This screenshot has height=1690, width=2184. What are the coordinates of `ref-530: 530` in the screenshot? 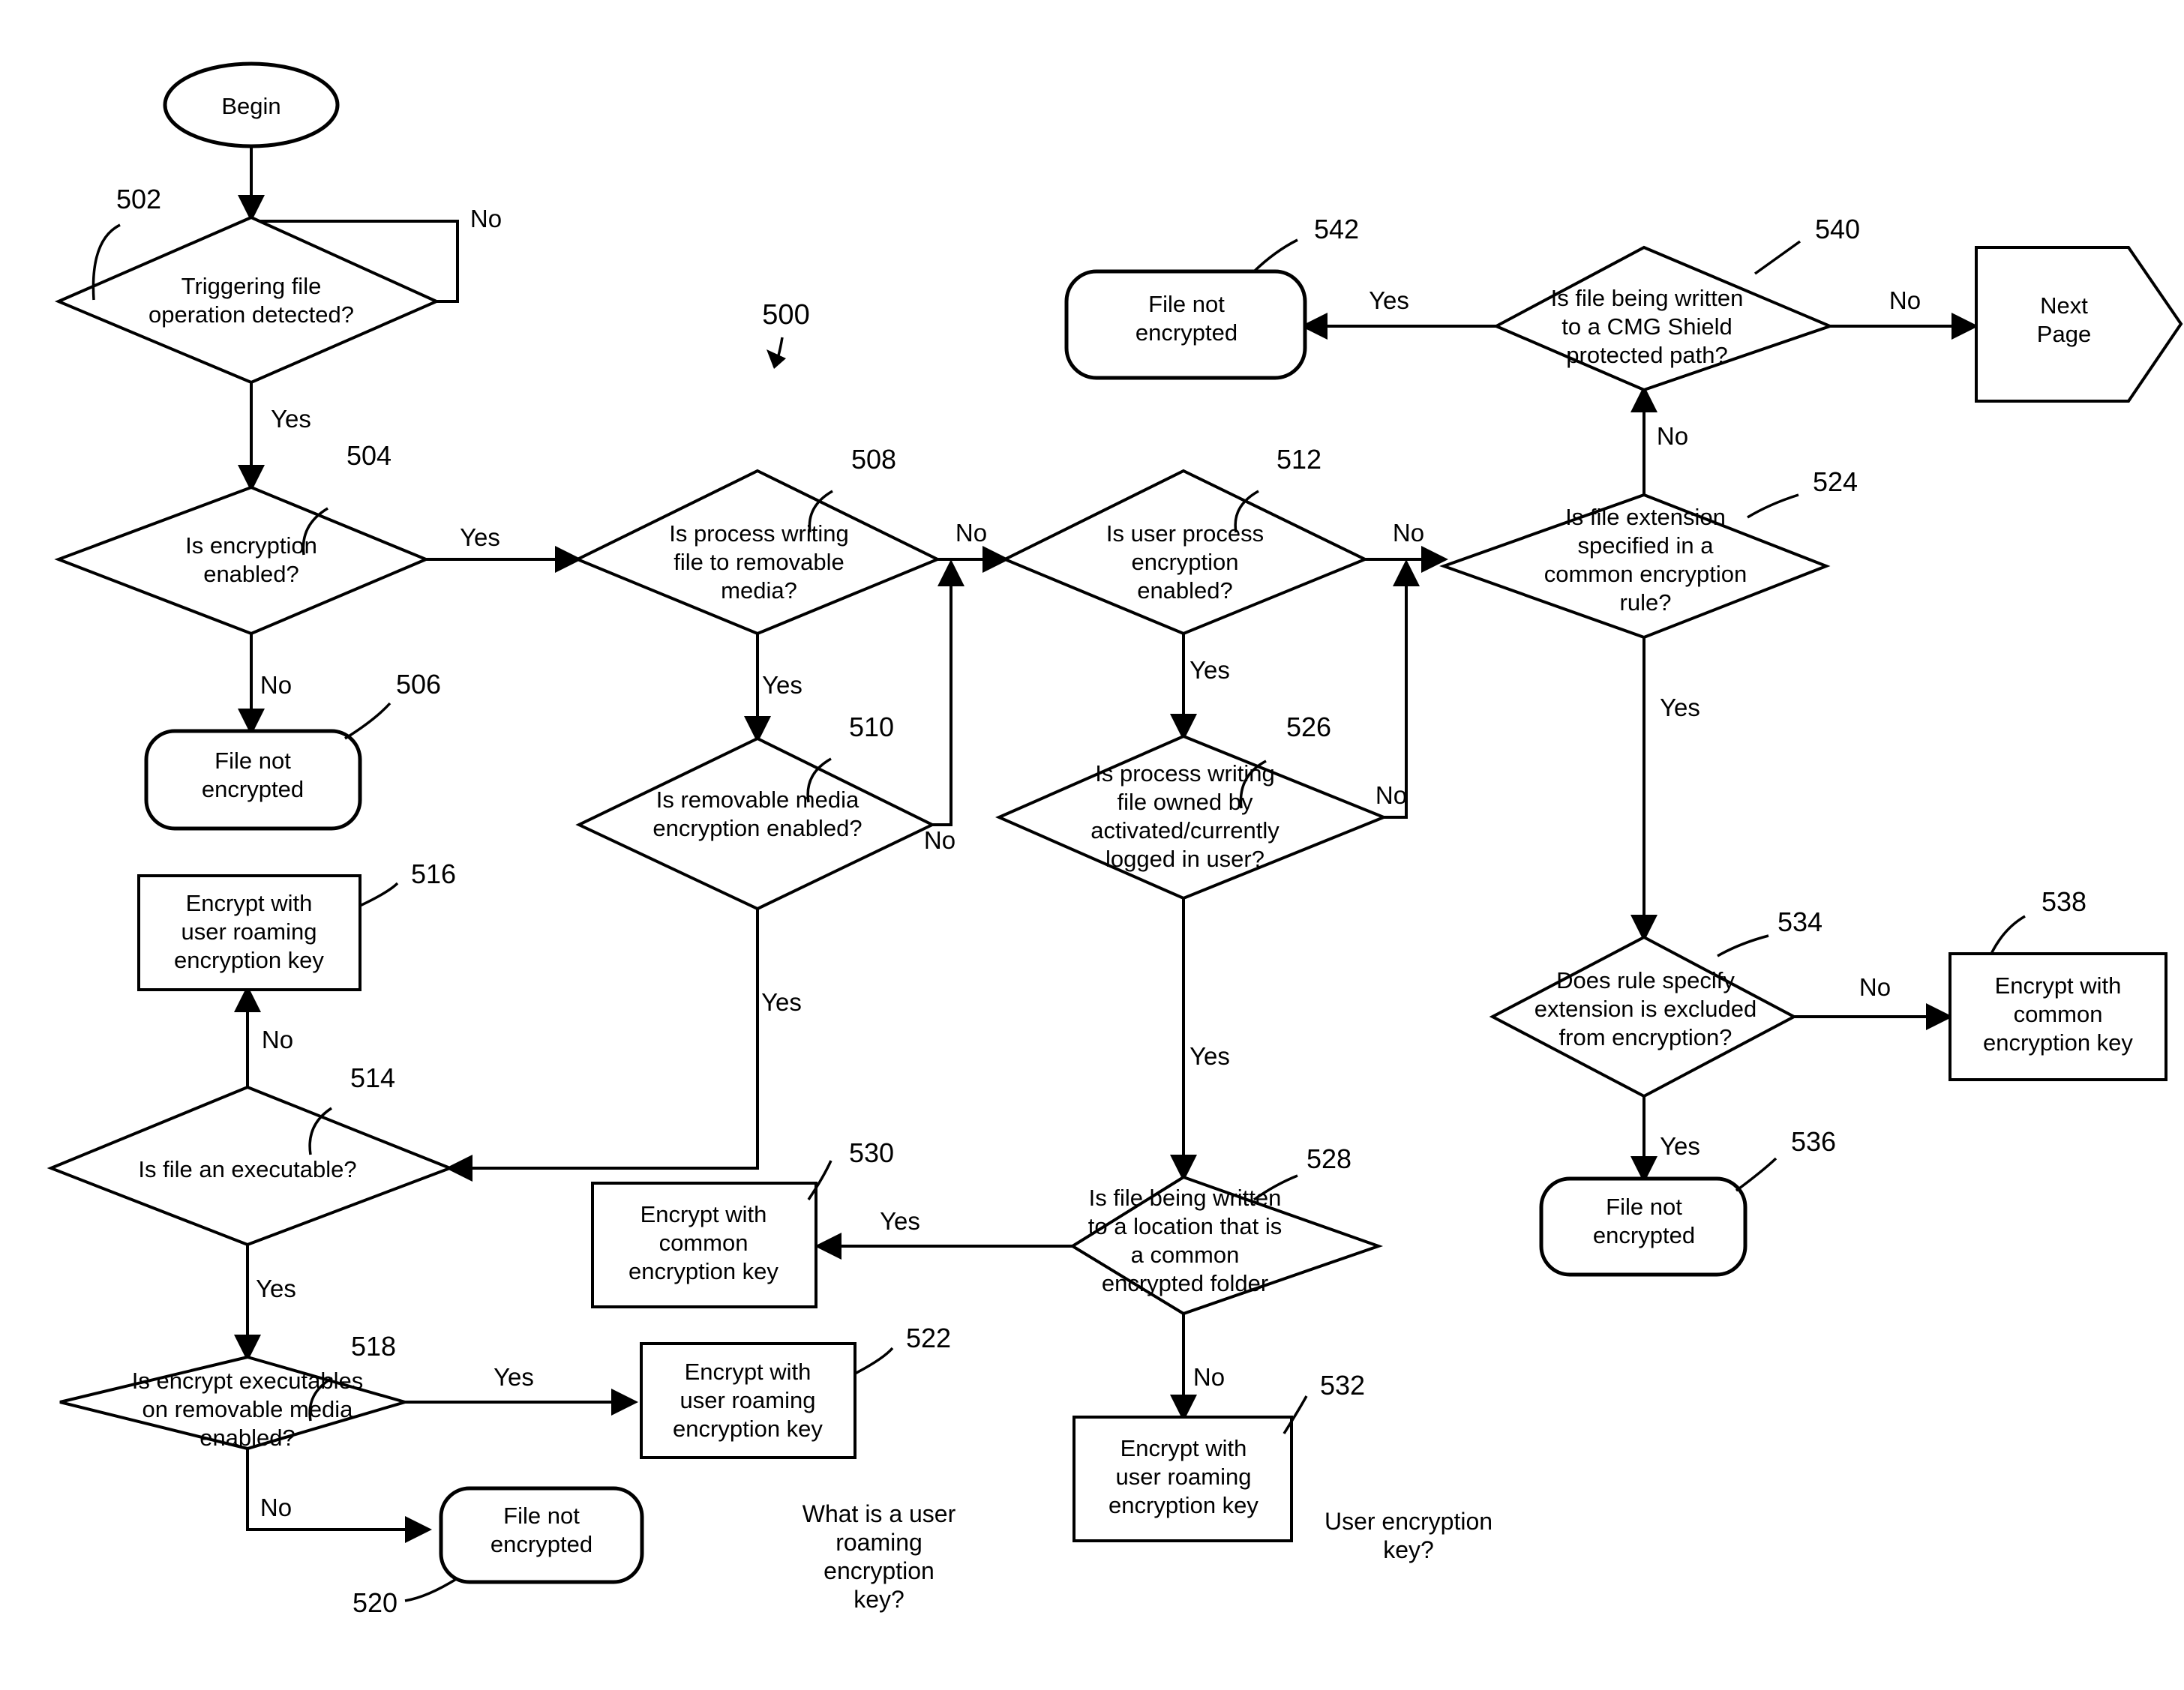 It's located at (871, 1152).